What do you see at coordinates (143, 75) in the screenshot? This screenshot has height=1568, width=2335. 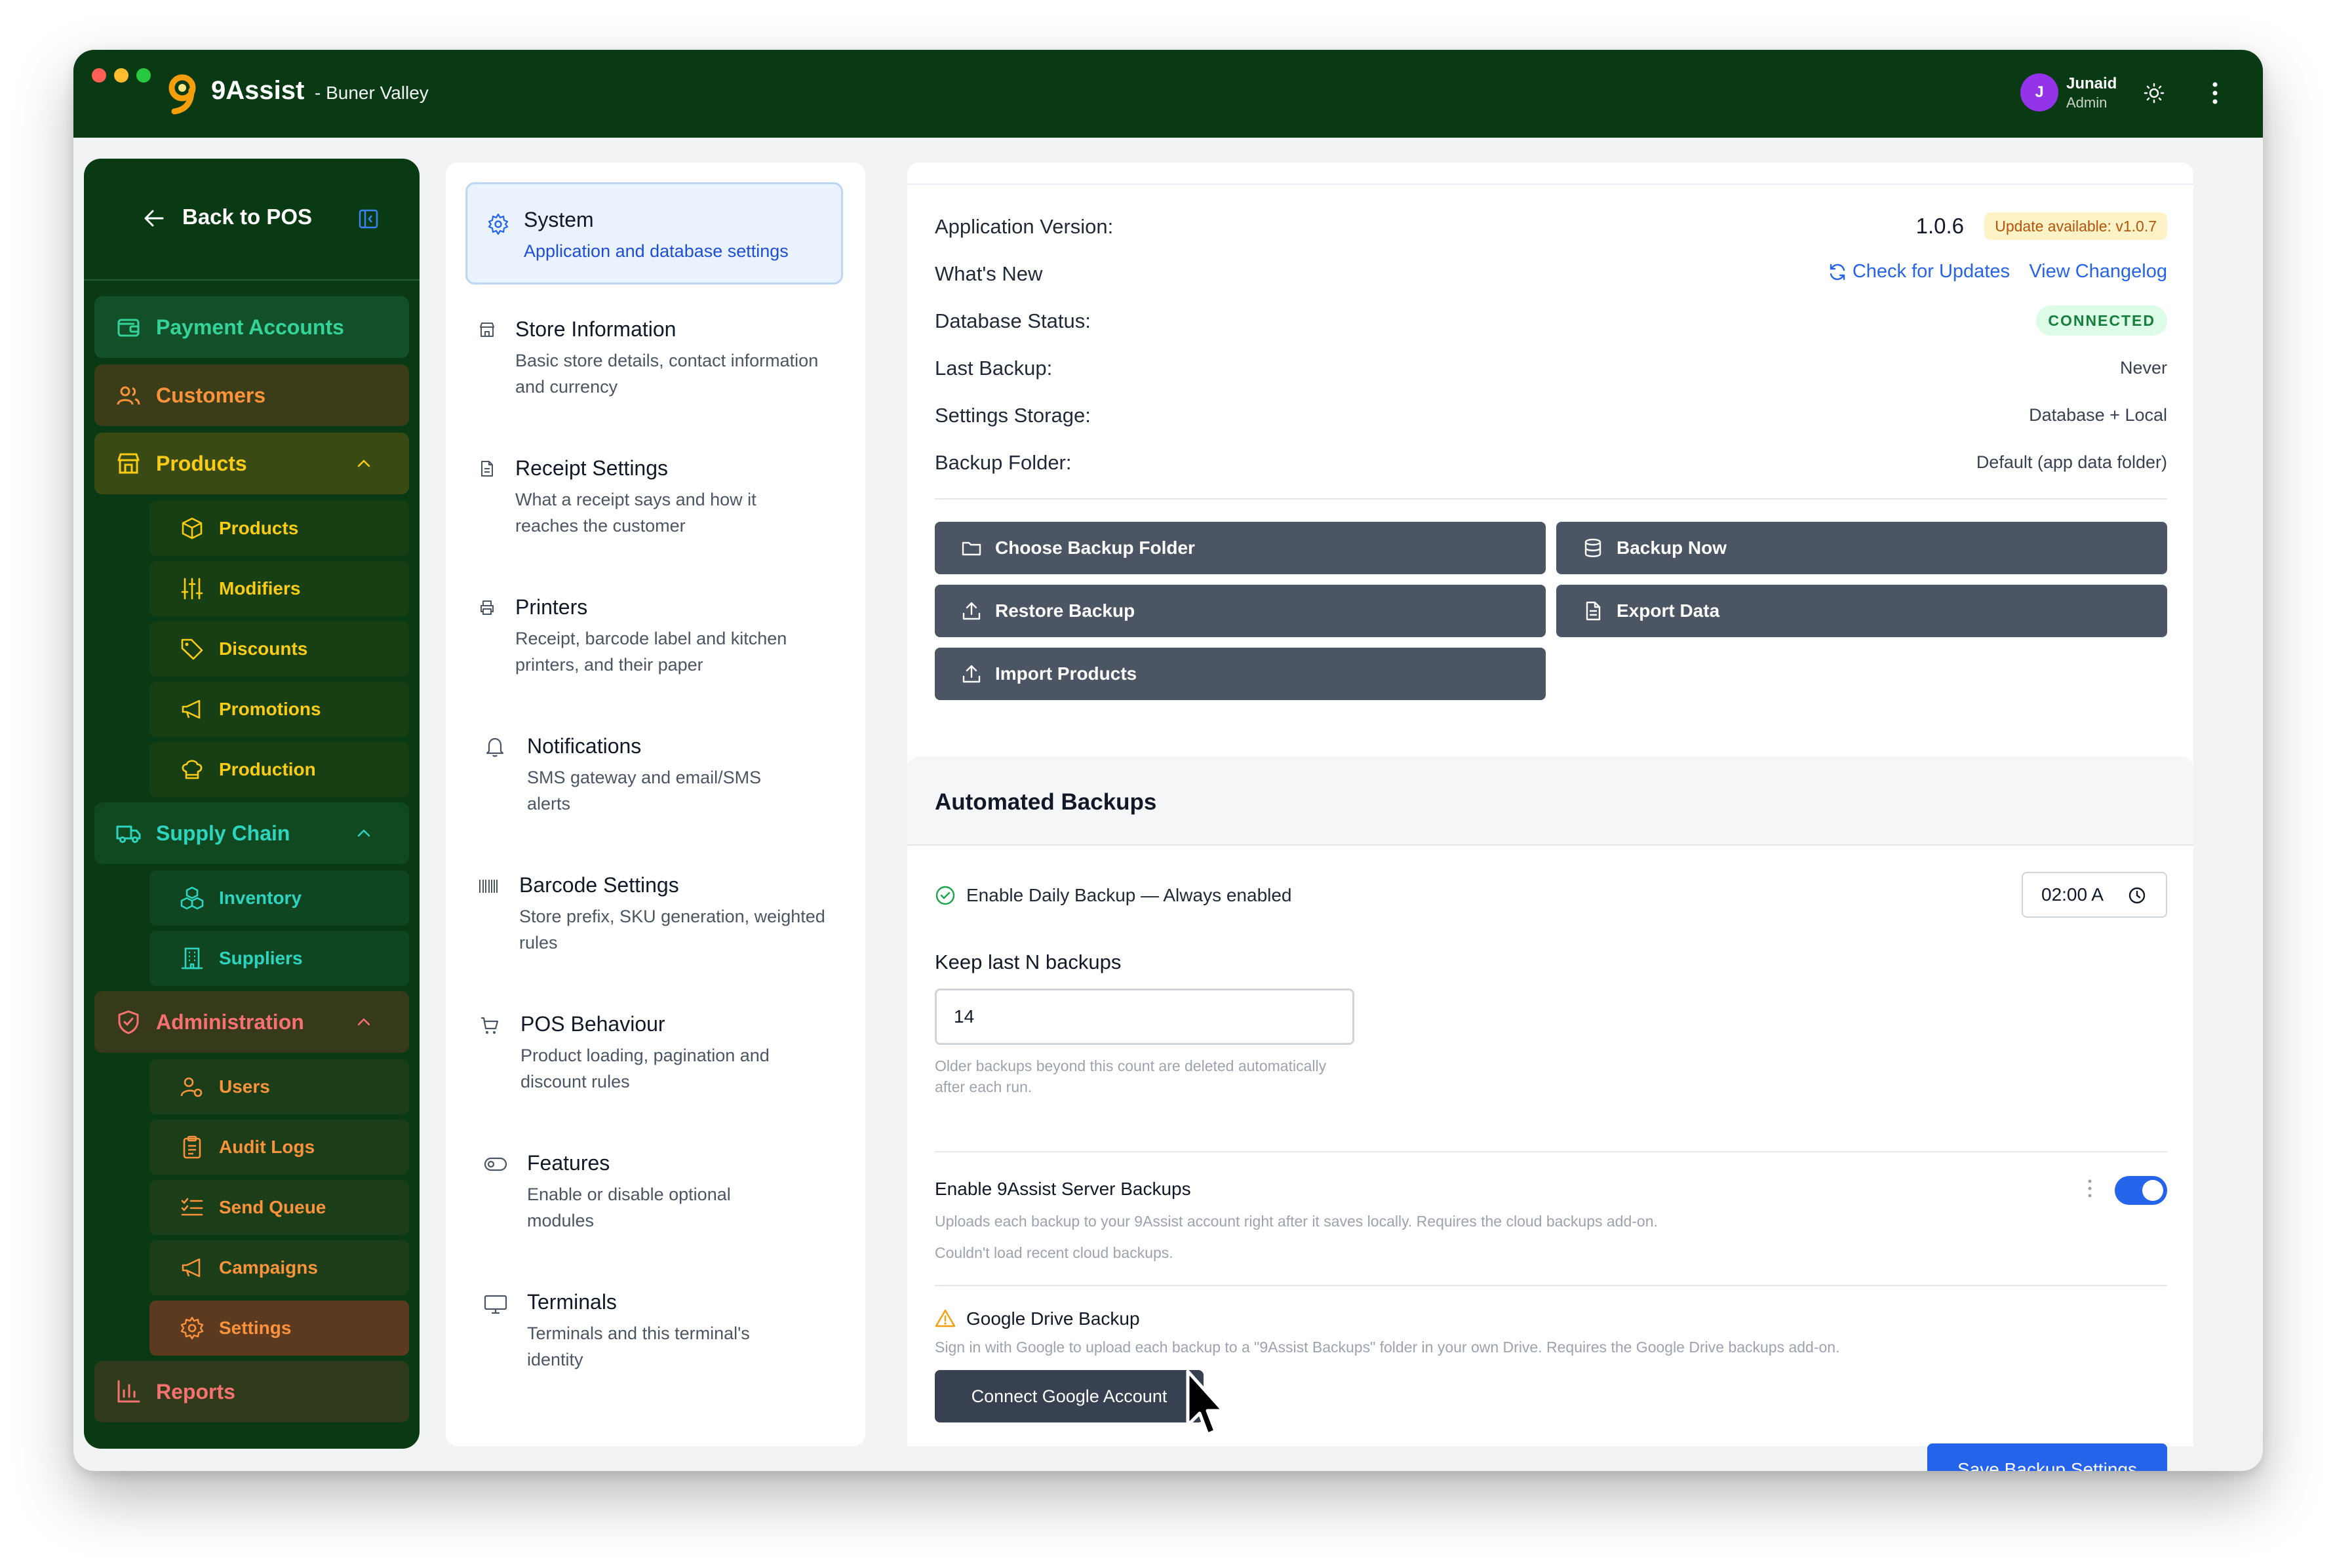 I see `maximize-window-button` at bounding box center [143, 75].